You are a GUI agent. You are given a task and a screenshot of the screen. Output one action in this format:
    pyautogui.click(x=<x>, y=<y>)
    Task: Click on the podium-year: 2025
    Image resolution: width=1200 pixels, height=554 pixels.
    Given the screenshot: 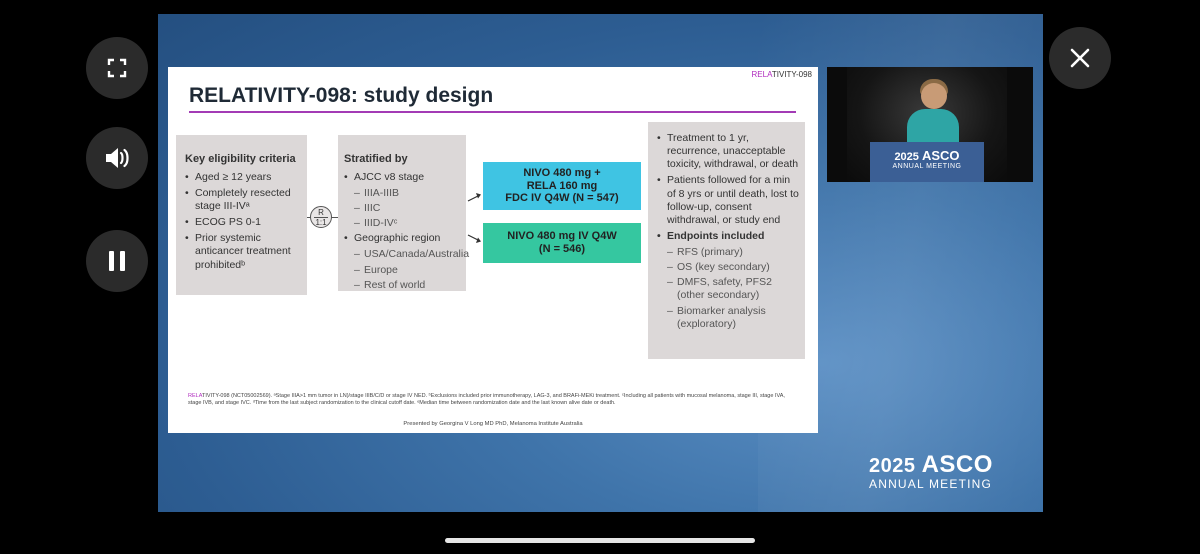 What is the action you would take?
    pyautogui.click(x=906, y=157)
    